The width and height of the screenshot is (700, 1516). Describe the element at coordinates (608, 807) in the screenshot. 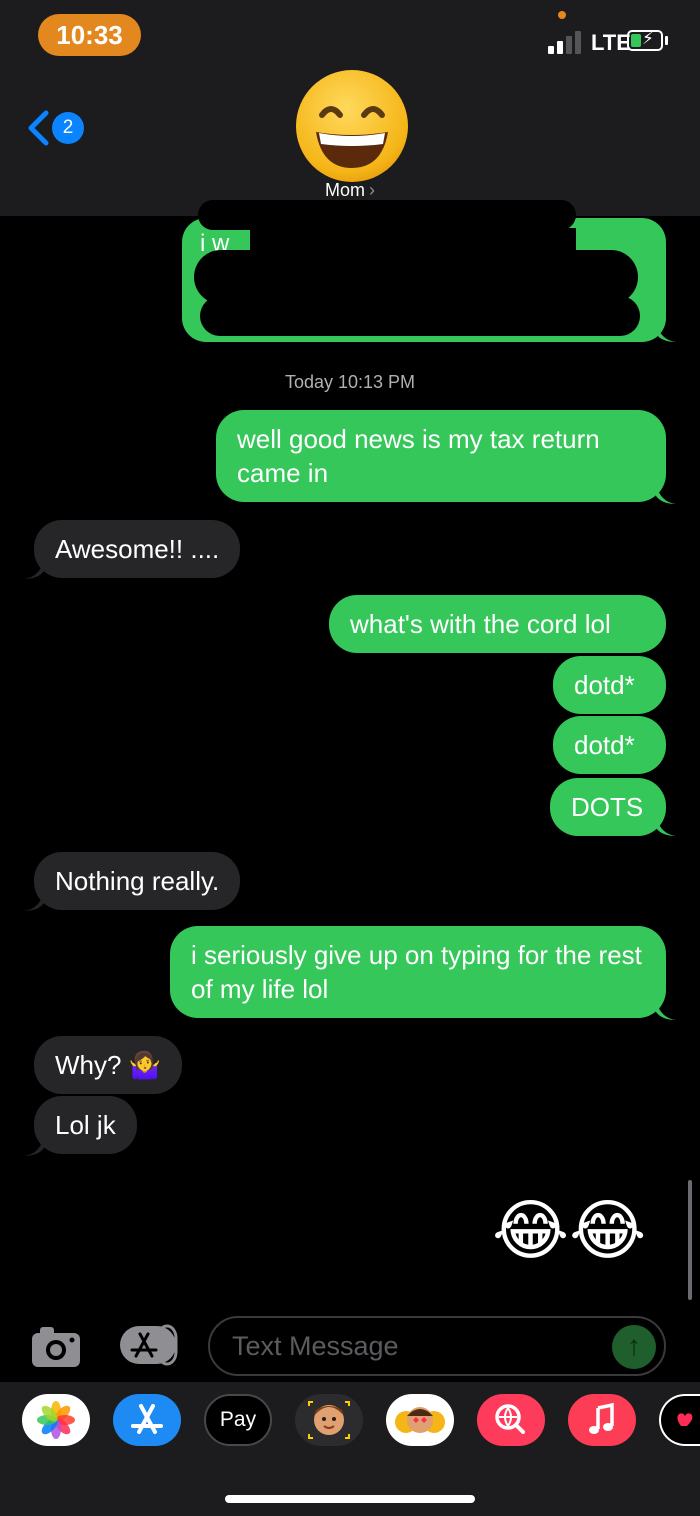

I see `sent-message: DOTS` at that location.